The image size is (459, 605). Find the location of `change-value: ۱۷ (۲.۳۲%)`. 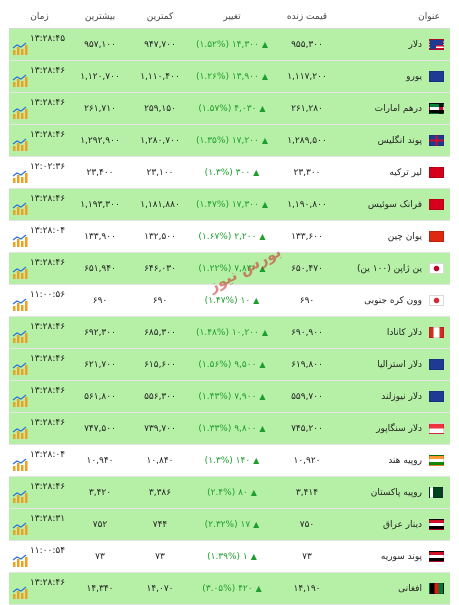

change-value: ۱۷ (۲.۳۲%) is located at coordinates (227, 524).